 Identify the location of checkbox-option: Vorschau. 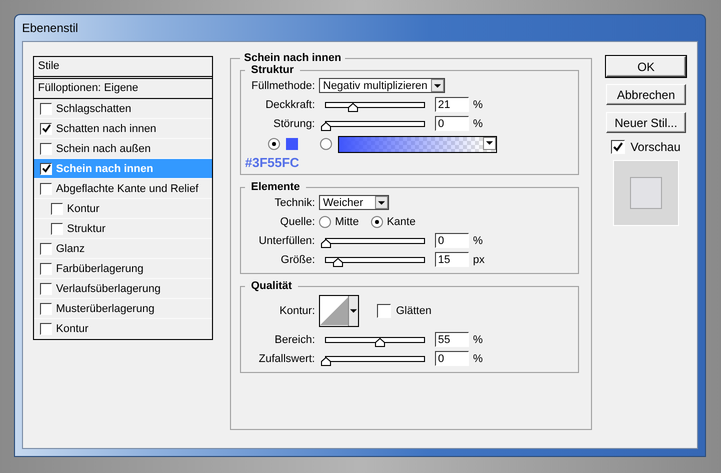
(646, 147).